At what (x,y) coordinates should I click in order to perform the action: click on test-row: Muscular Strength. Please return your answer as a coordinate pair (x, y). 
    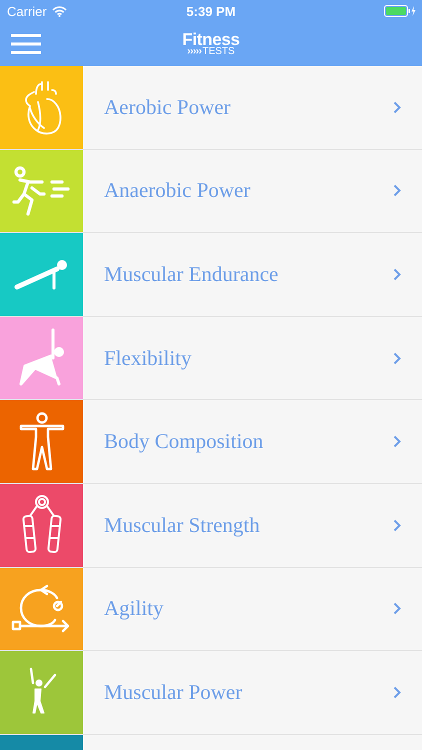
    Looking at the image, I should click on (211, 525).